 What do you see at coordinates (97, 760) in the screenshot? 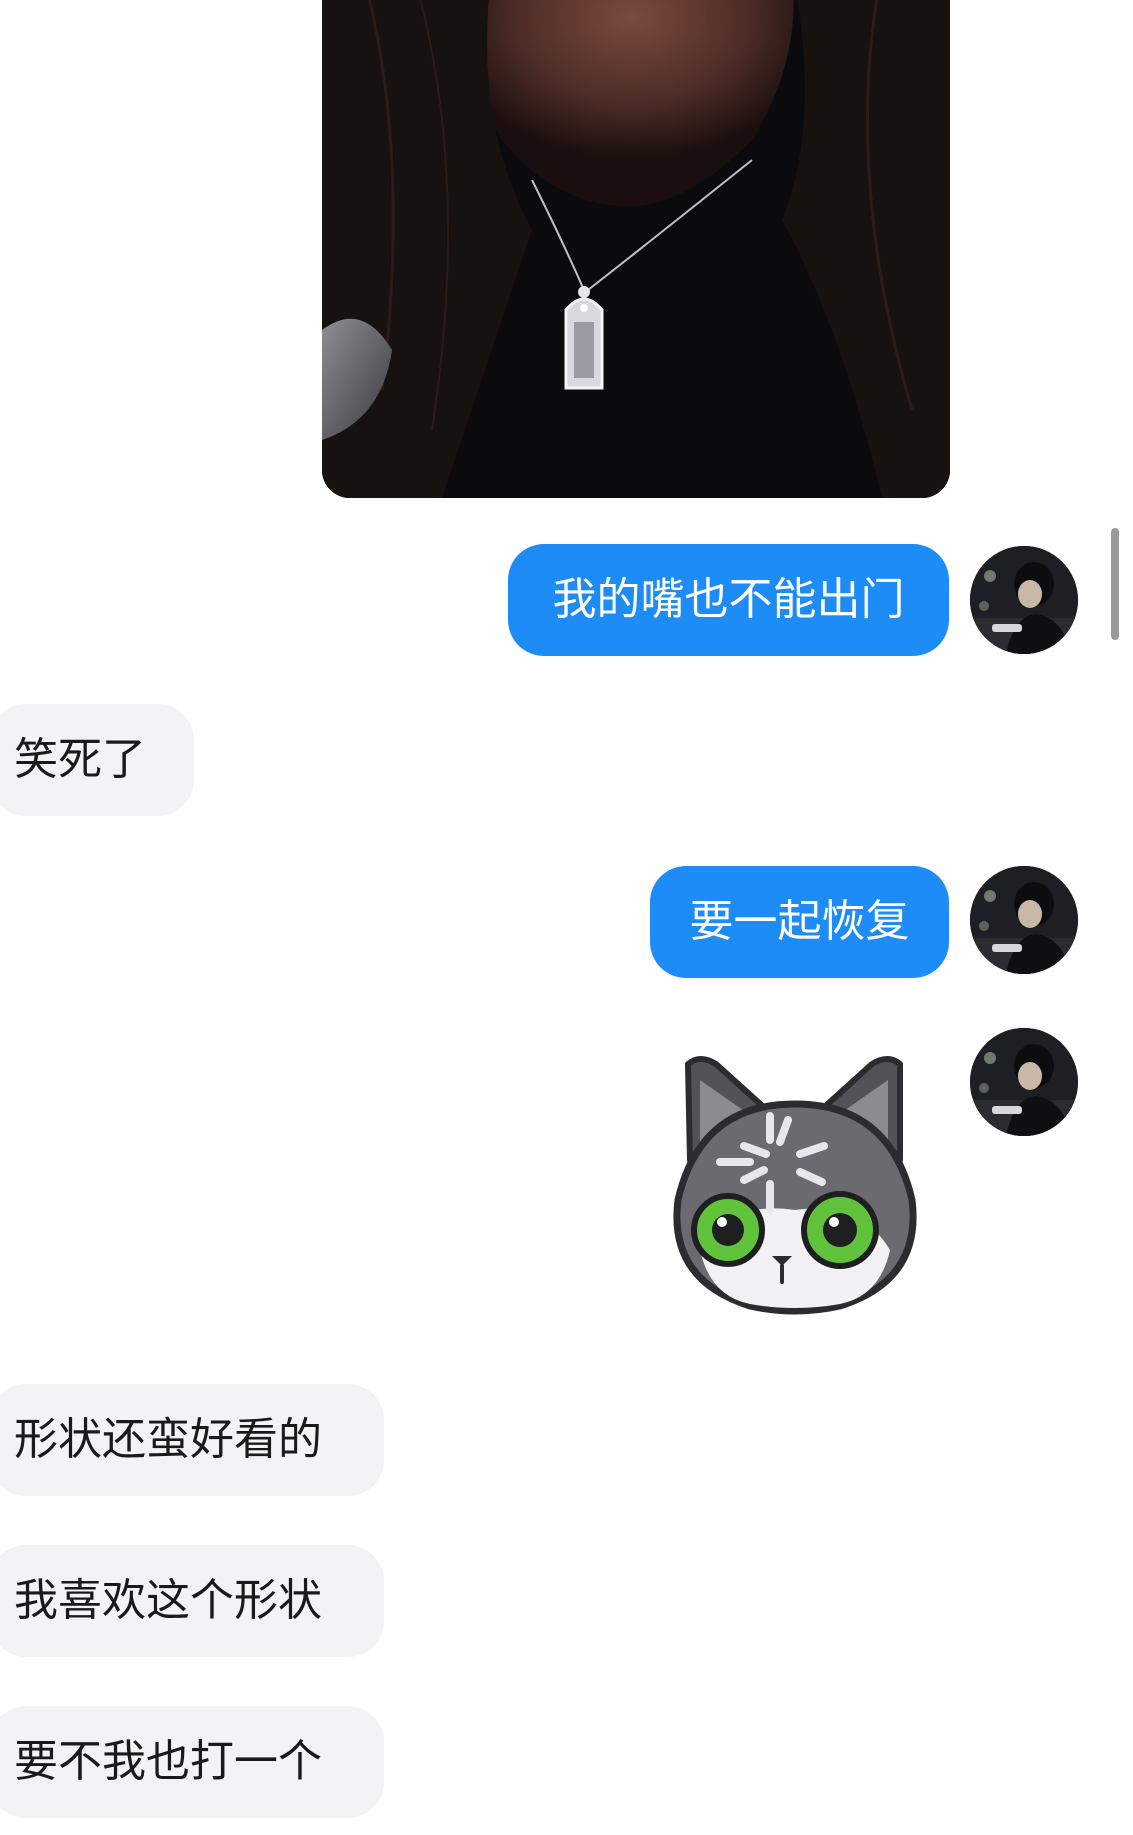
I see `incoming-message-bubble: 笑死了` at bounding box center [97, 760].